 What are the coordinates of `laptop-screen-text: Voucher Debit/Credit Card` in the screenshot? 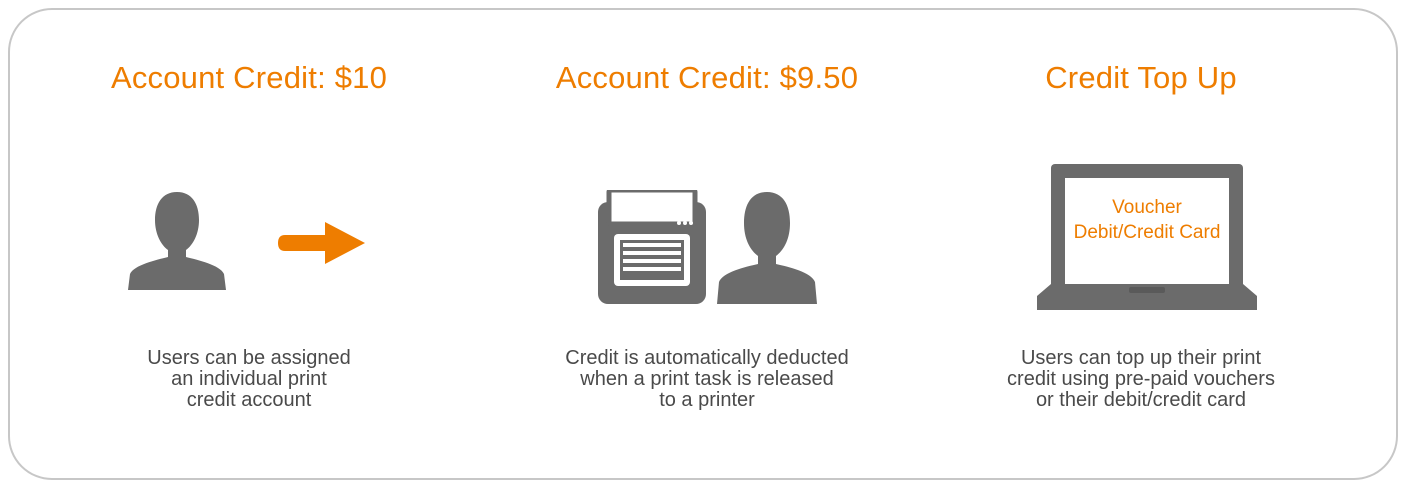 It's located at (1147, 220).